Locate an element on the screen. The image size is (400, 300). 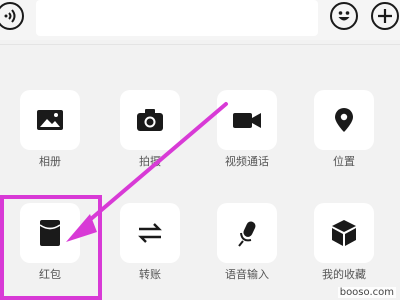
watermark: booso.com is located at coordinates (366, 292).